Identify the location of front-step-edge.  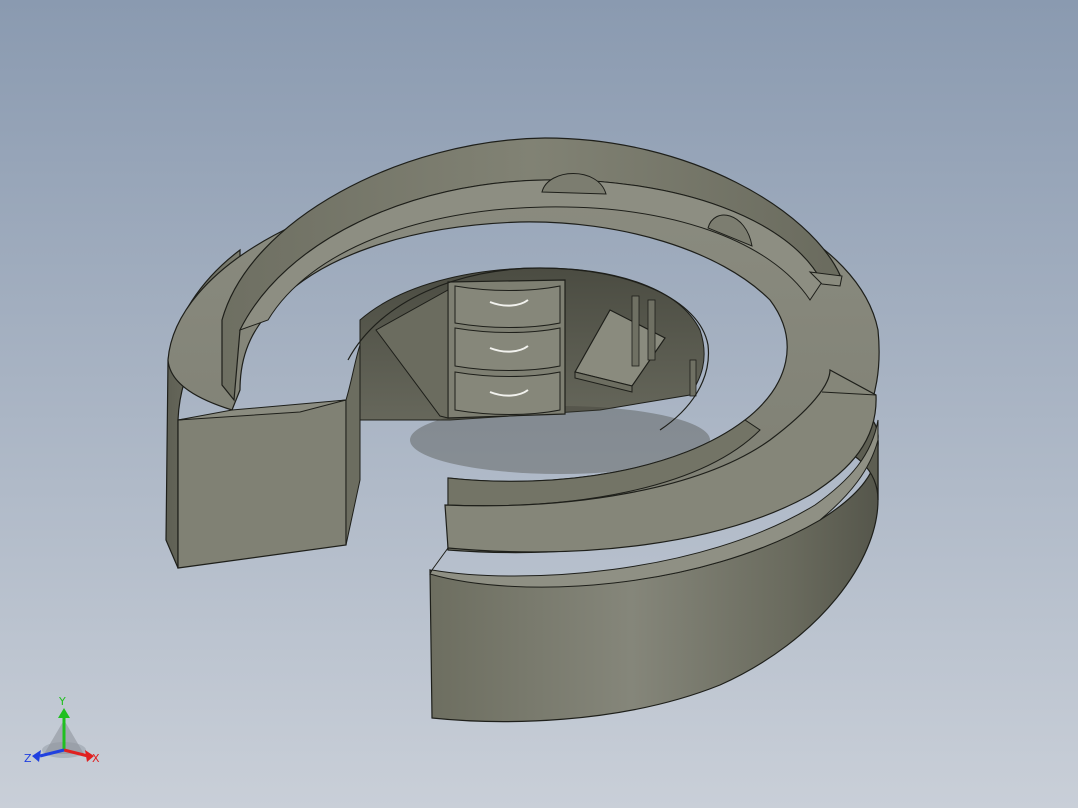
(440, 559).